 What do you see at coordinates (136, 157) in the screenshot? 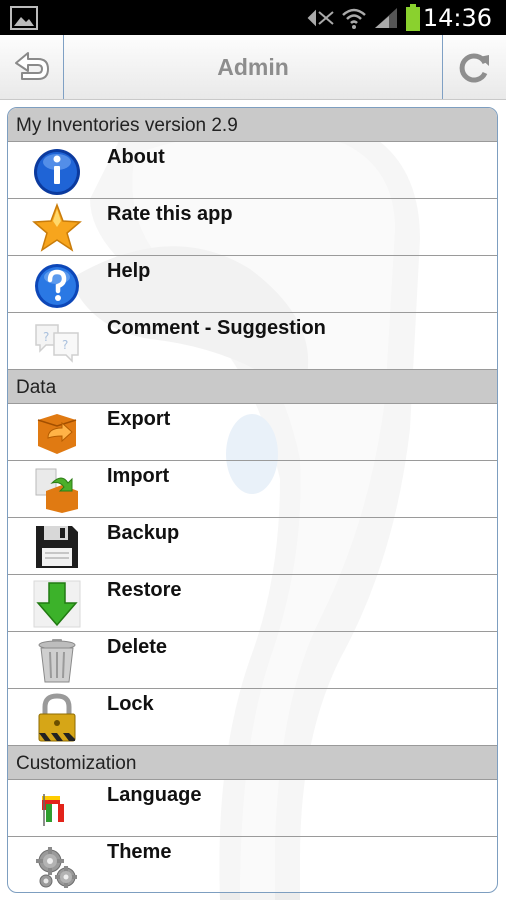
I see `list-item-label: About` at bounding box center [136, 157].